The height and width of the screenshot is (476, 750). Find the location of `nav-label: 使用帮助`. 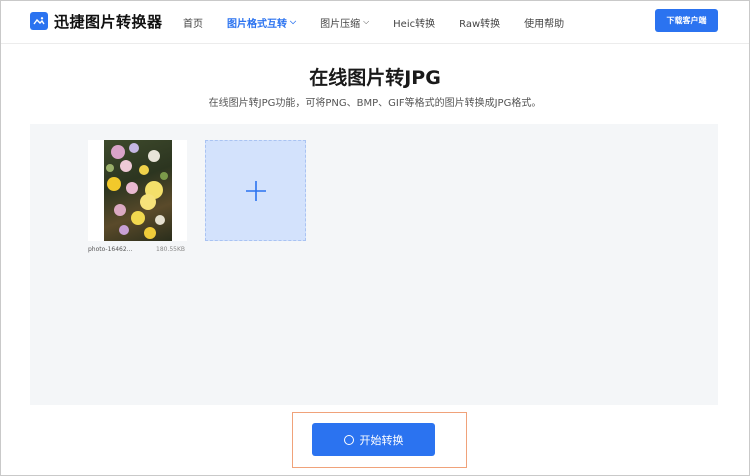

nav-label: 使用帮助 is located at coordinates (544, 24).